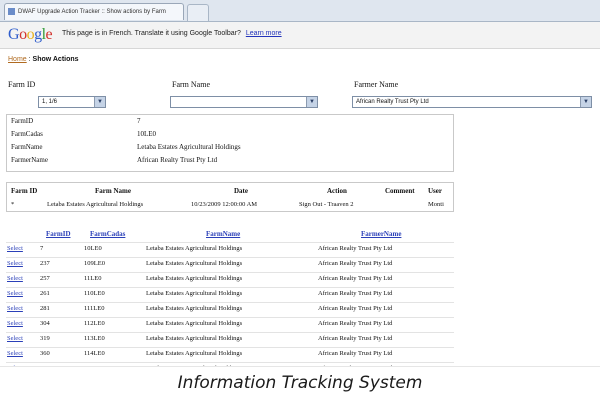 The image size is (600, 401). I want to click on grid-cell-farm-cadas: 111LE0, so click(94, 308).